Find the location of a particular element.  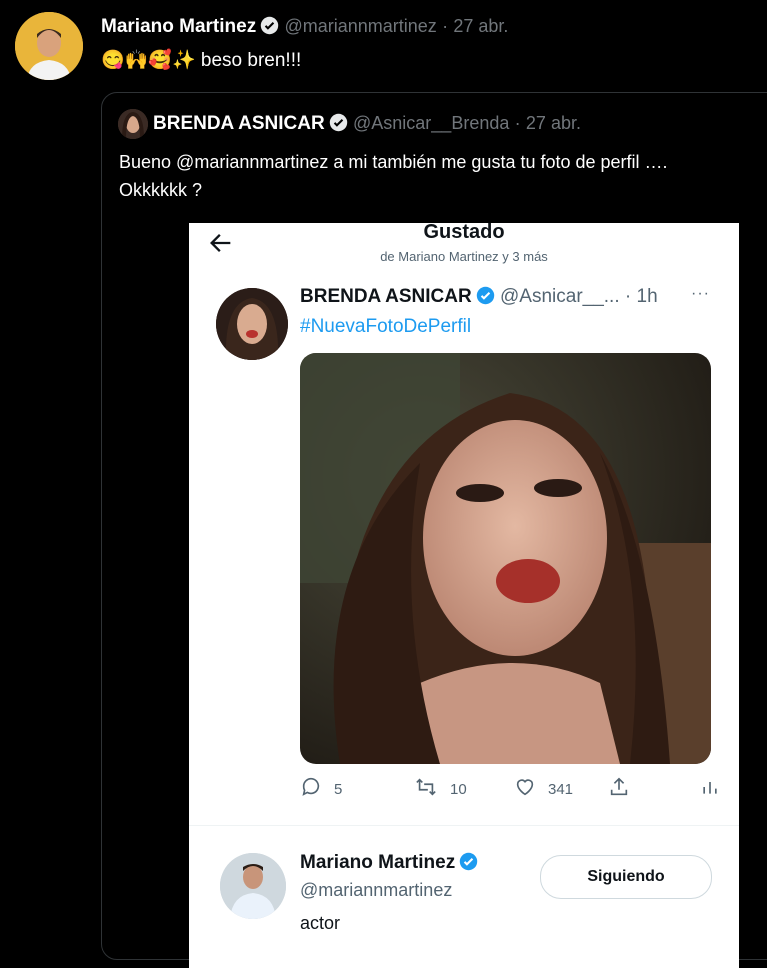

like-count: 341 is located at coordinates (561, 789).